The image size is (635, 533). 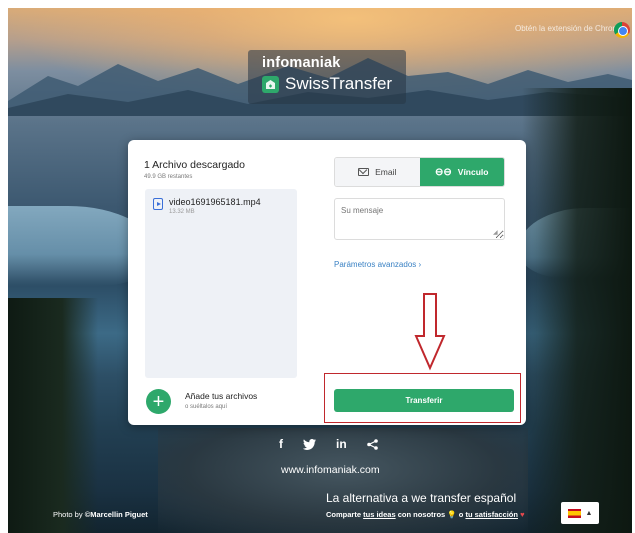 I want to click on share-ideas-link: tus ideas, so click(x=379, y=514).